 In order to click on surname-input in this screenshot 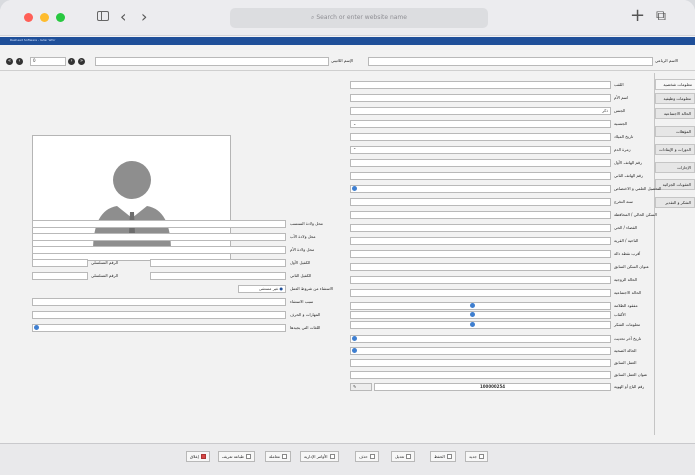, I will do `click(480, 85)`.